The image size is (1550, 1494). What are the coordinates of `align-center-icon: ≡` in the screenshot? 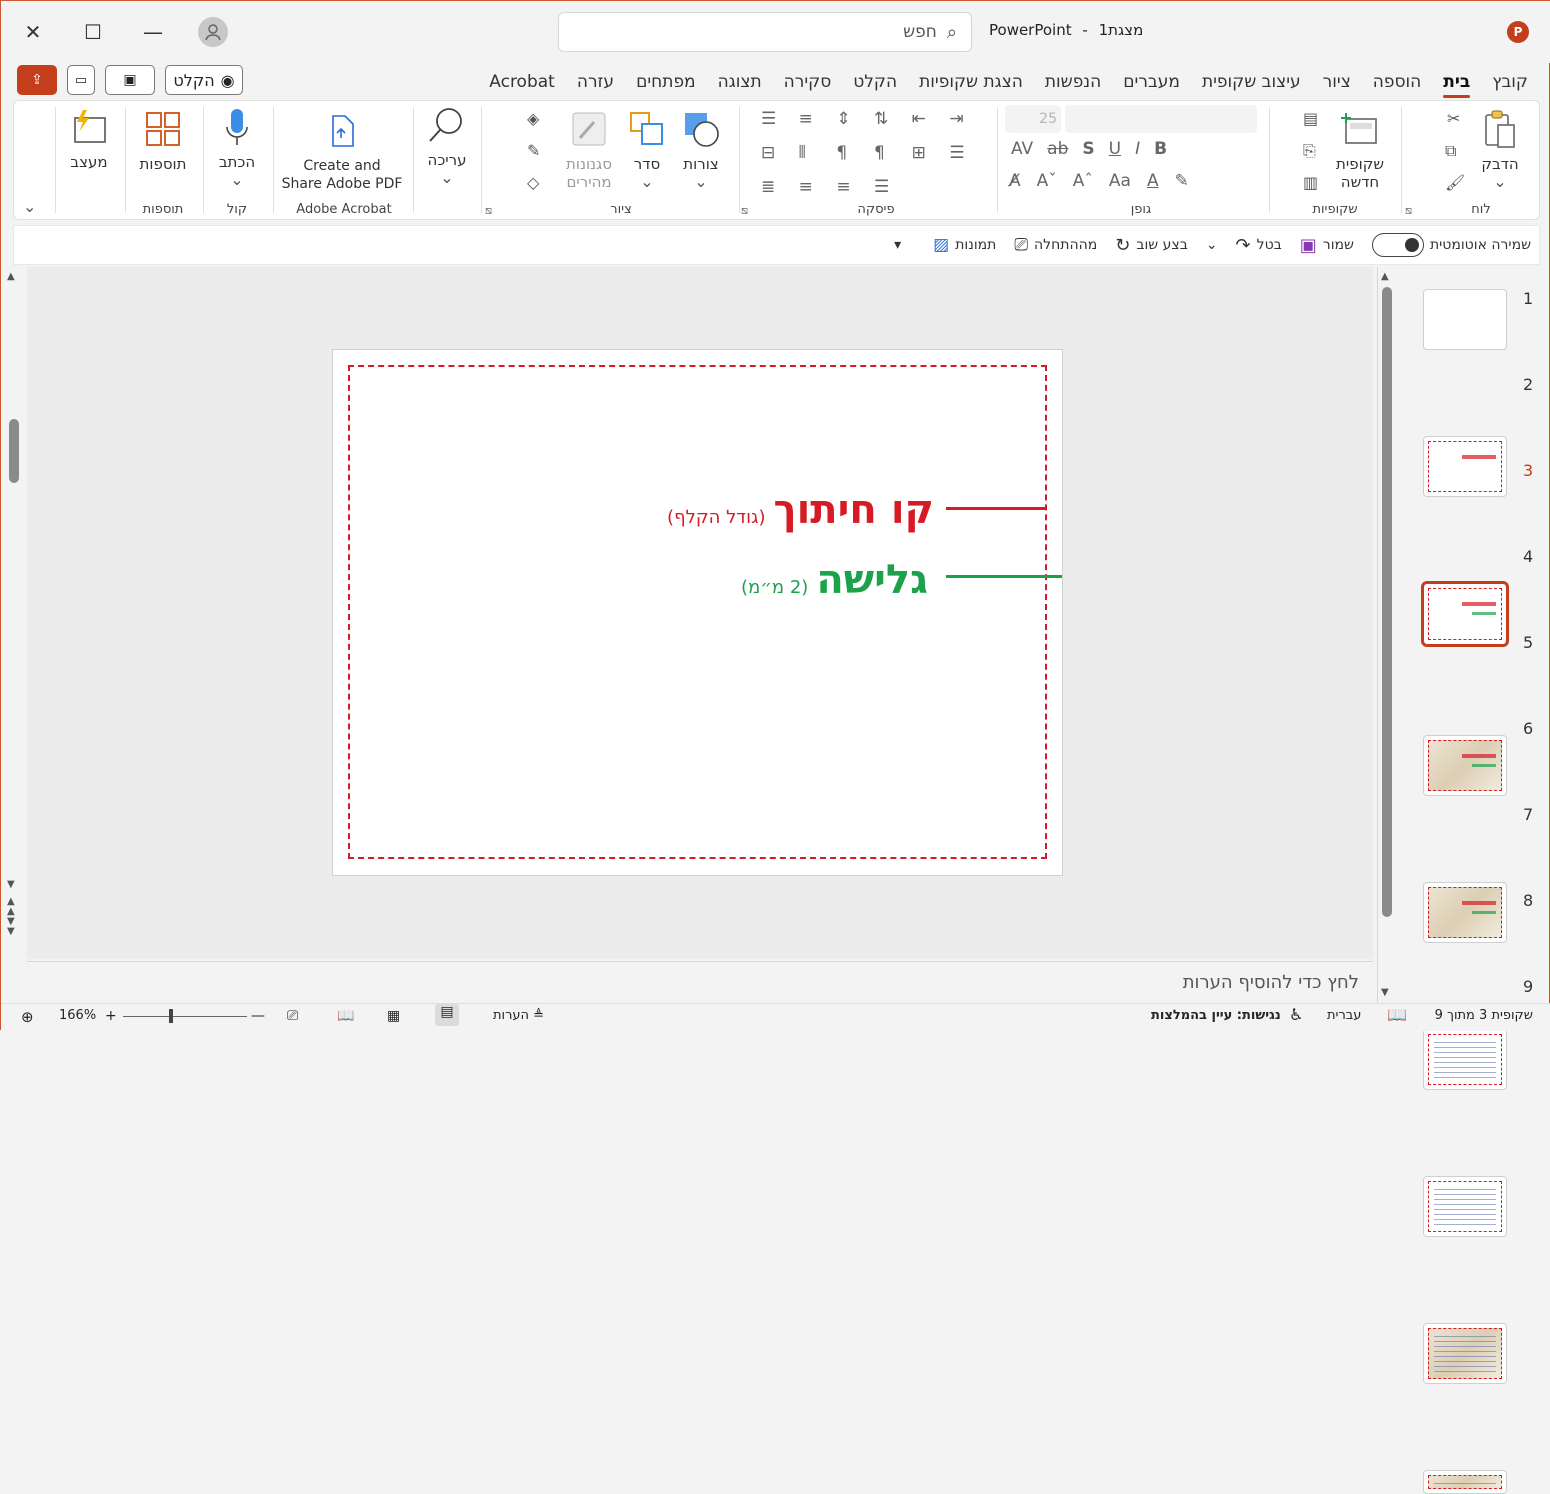 It's located at (818, 188).